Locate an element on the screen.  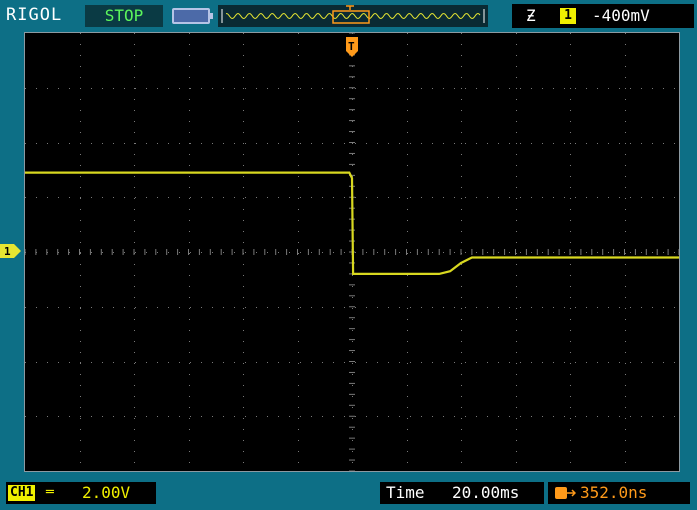
trigger-status-box: Ƶ 1 -400mV is located at coordinates (603, 16).